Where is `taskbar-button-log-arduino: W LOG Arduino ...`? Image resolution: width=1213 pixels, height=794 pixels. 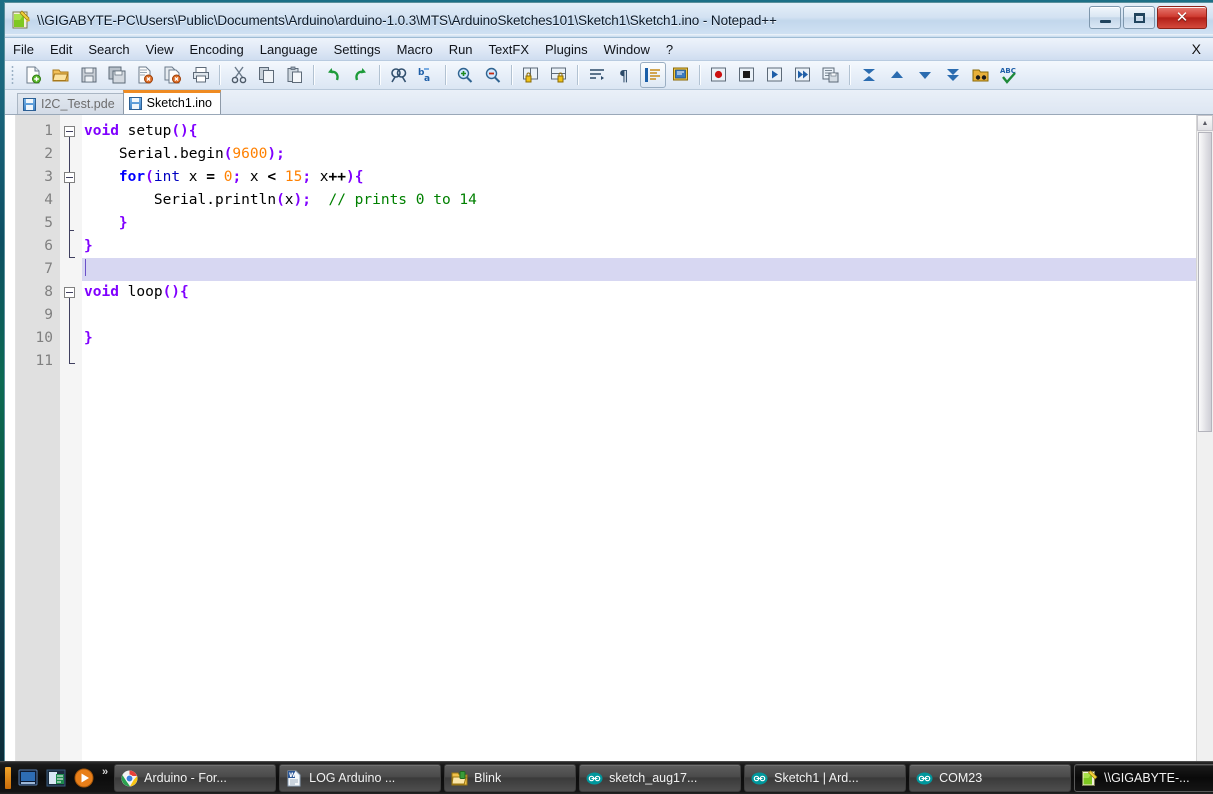
taskbar-button-log-arduino: W LOG Arduino ... is located at coordinates (360, 778).